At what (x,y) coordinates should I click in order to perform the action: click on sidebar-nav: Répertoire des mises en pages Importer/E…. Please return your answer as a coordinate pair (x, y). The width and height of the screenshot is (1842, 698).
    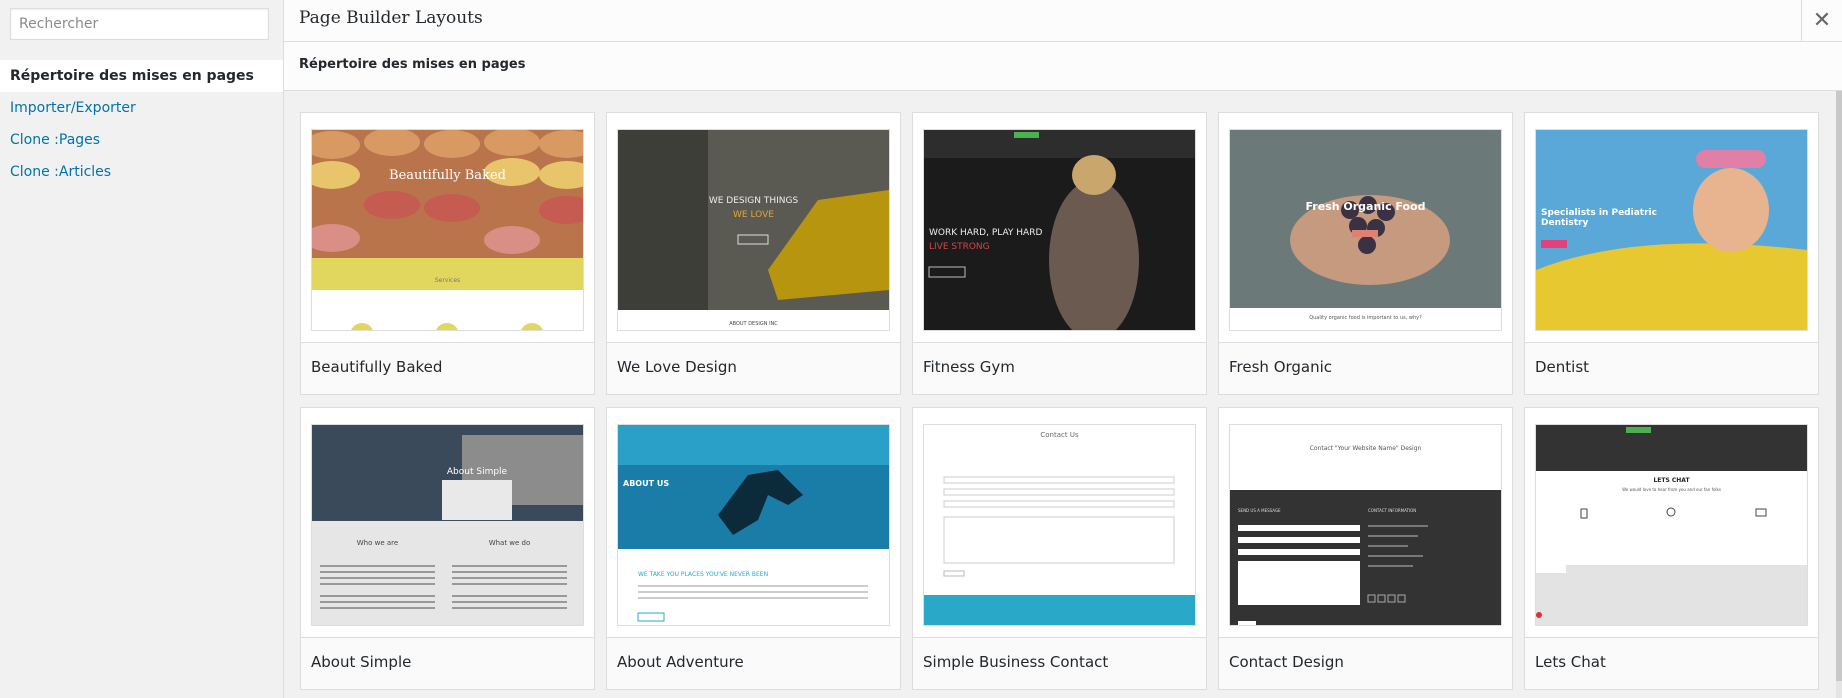
    Looking at the image, I should click on (141, 124).